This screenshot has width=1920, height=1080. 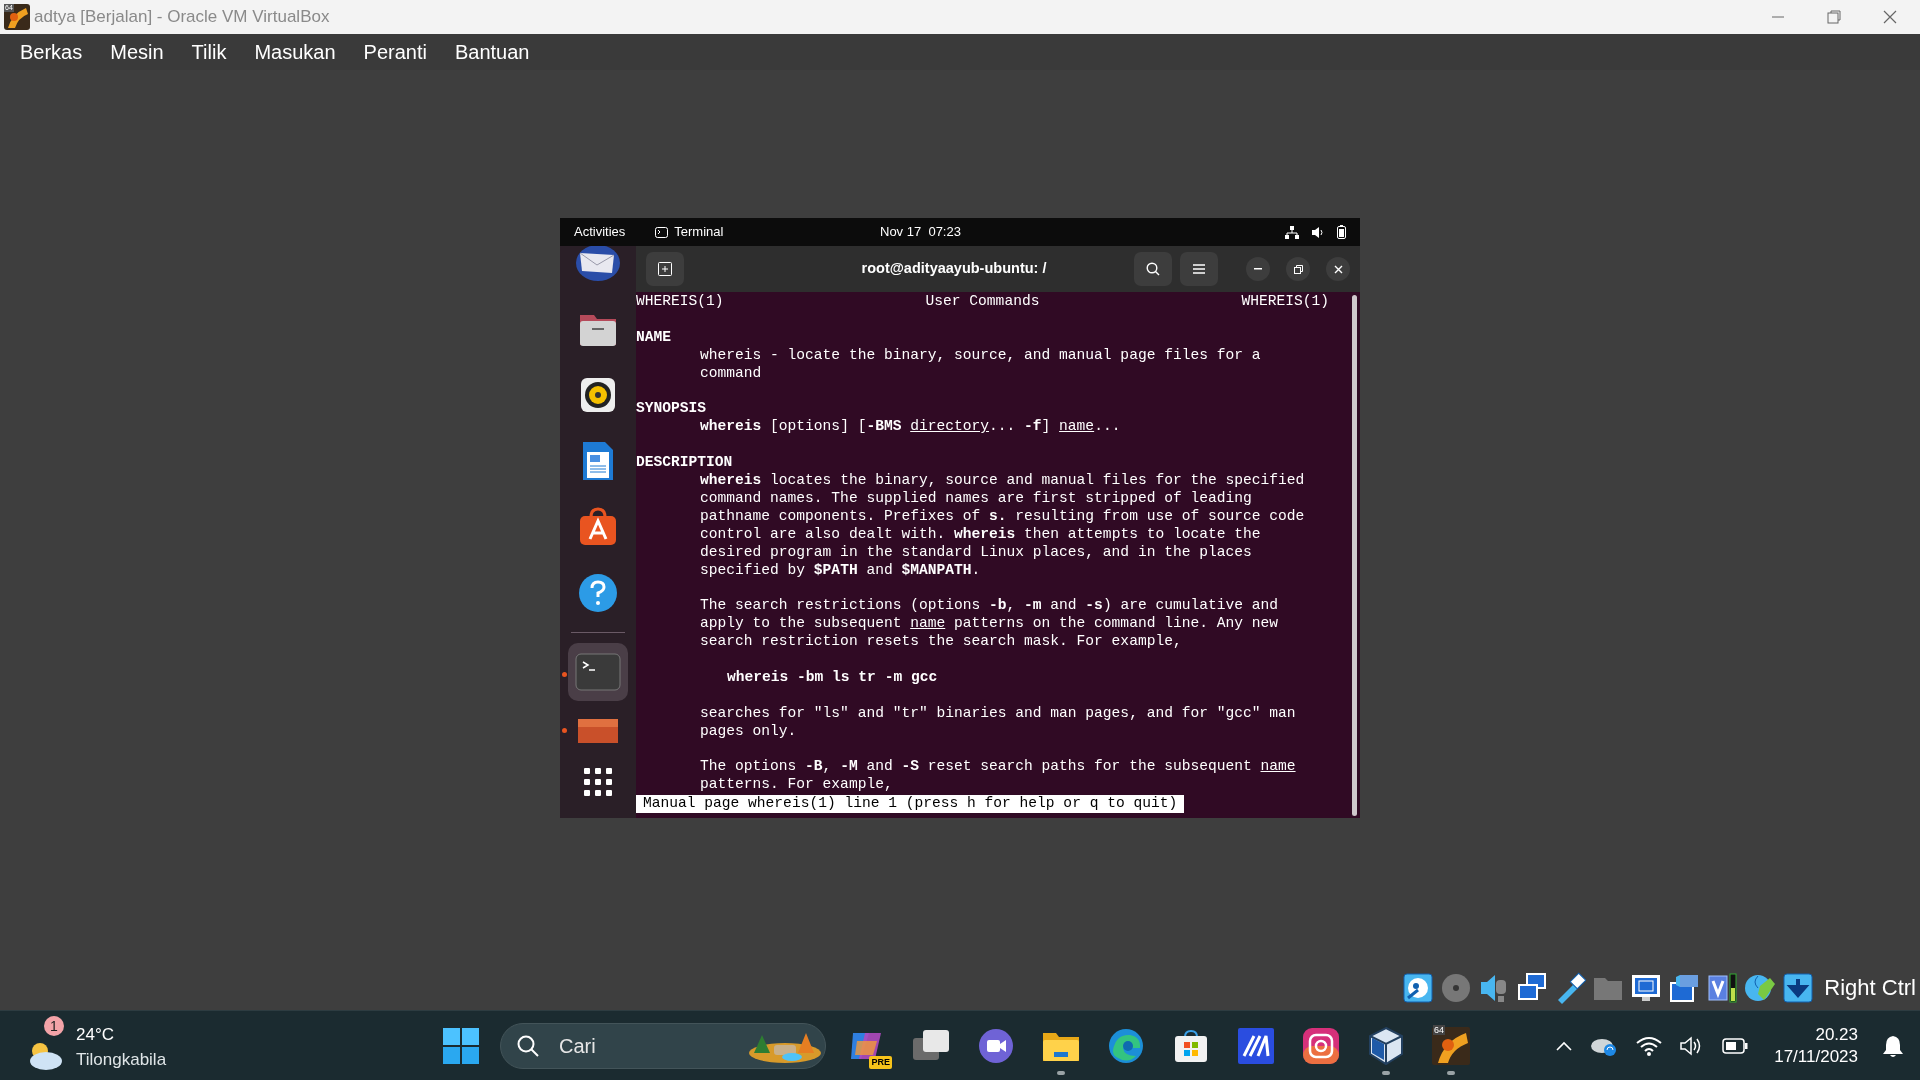 What do you see at coordinates (1292, 232) in the screenshot?
I see `network-icon` at bounding box center [1292, 232].